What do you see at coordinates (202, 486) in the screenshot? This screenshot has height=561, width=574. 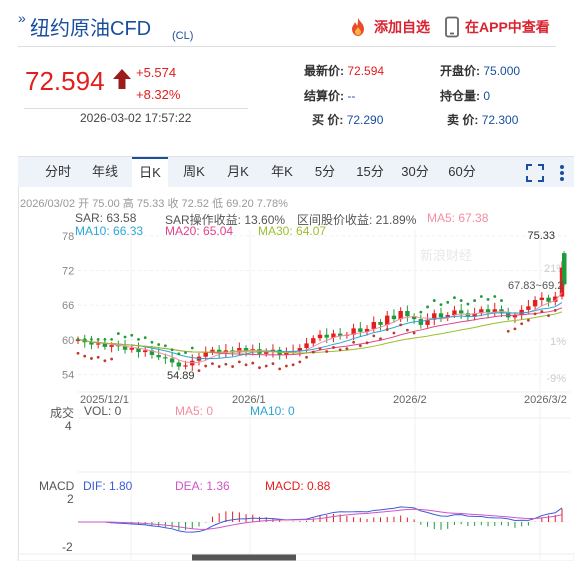 I see `macd-dea: DEA: 1.36` at bounding box center [202, 486].